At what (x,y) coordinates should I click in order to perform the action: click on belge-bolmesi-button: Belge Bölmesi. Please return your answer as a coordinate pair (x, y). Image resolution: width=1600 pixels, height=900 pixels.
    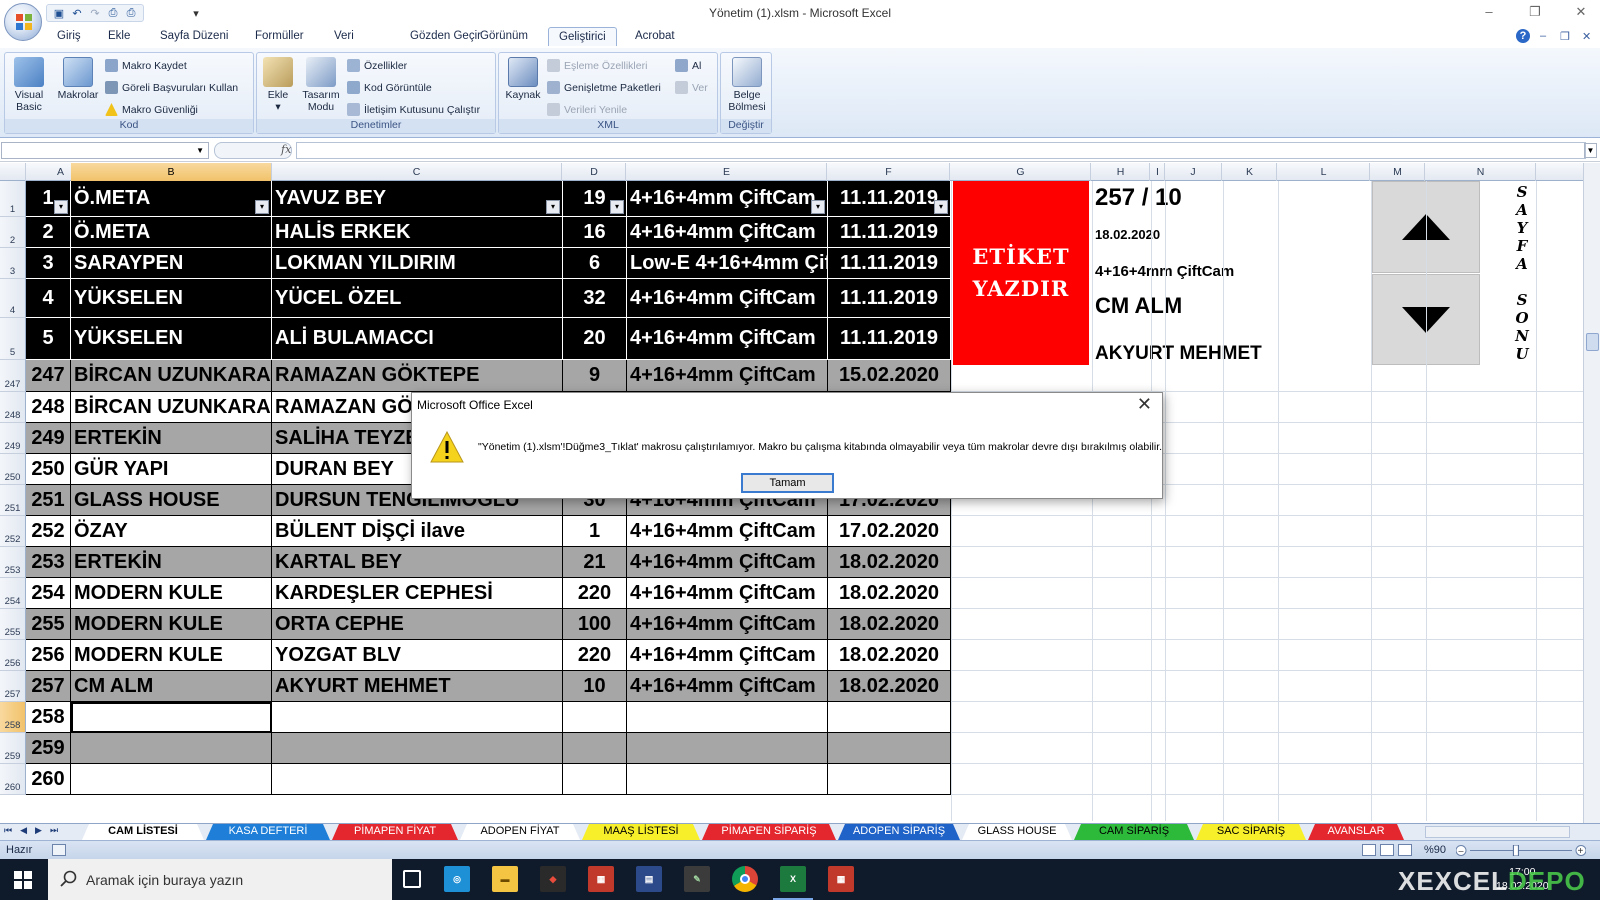
    Looking at the image, I should click on (747, 85).